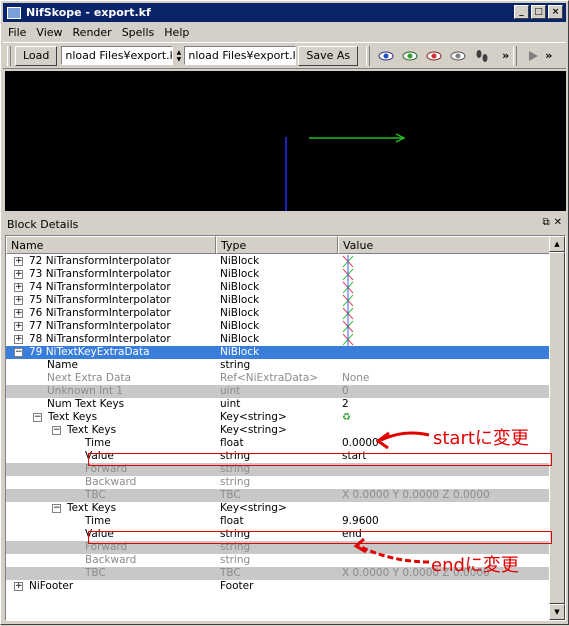 The height and width of the screenshot is (626, 569). I want to click on annotation-start: startに変更, so click(481, 438).